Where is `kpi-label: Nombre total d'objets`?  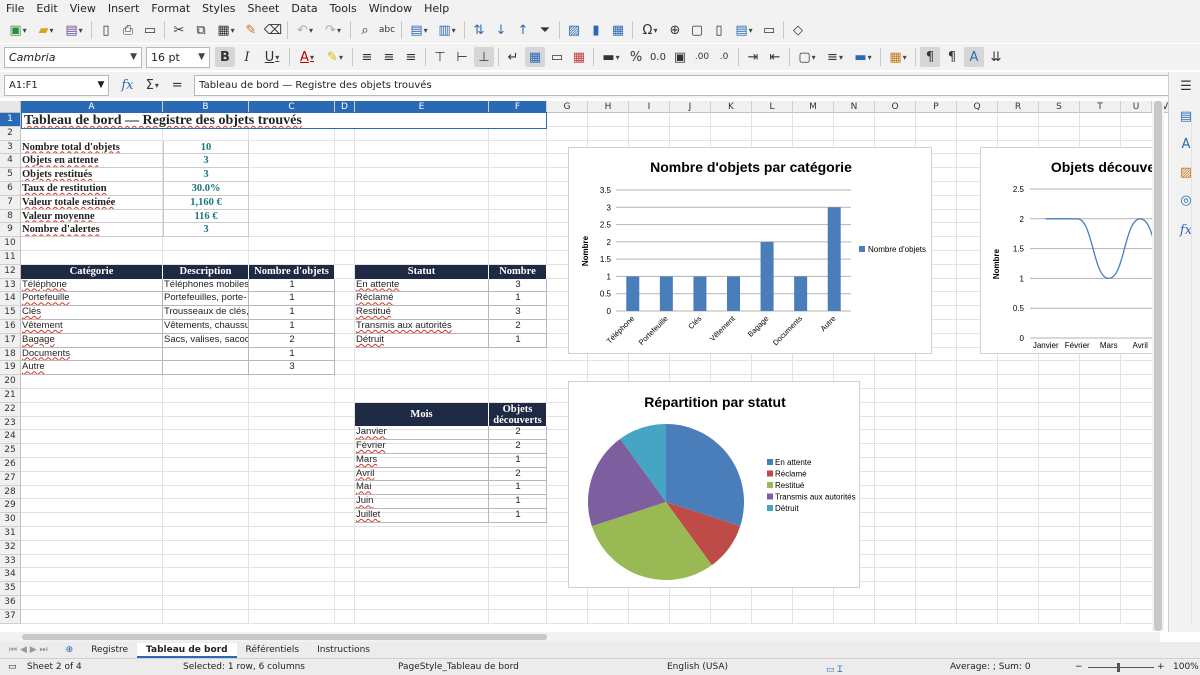 kpi-label: Nombre total d'objets is located at coordinates (92, 148).